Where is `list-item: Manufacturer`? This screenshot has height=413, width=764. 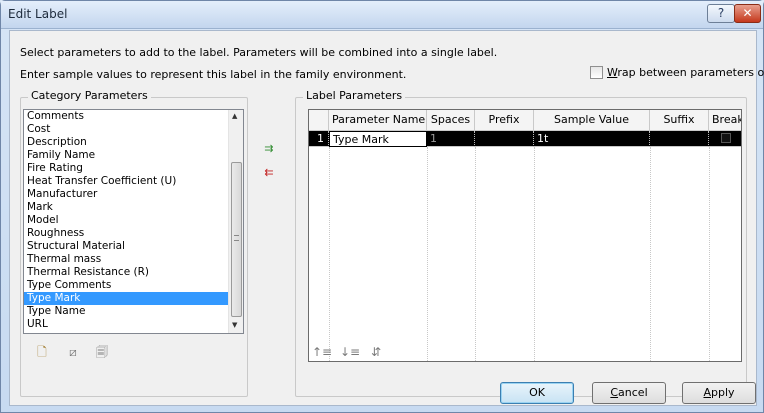 list-item: Manufacturer is located at coordinates (127, 194).